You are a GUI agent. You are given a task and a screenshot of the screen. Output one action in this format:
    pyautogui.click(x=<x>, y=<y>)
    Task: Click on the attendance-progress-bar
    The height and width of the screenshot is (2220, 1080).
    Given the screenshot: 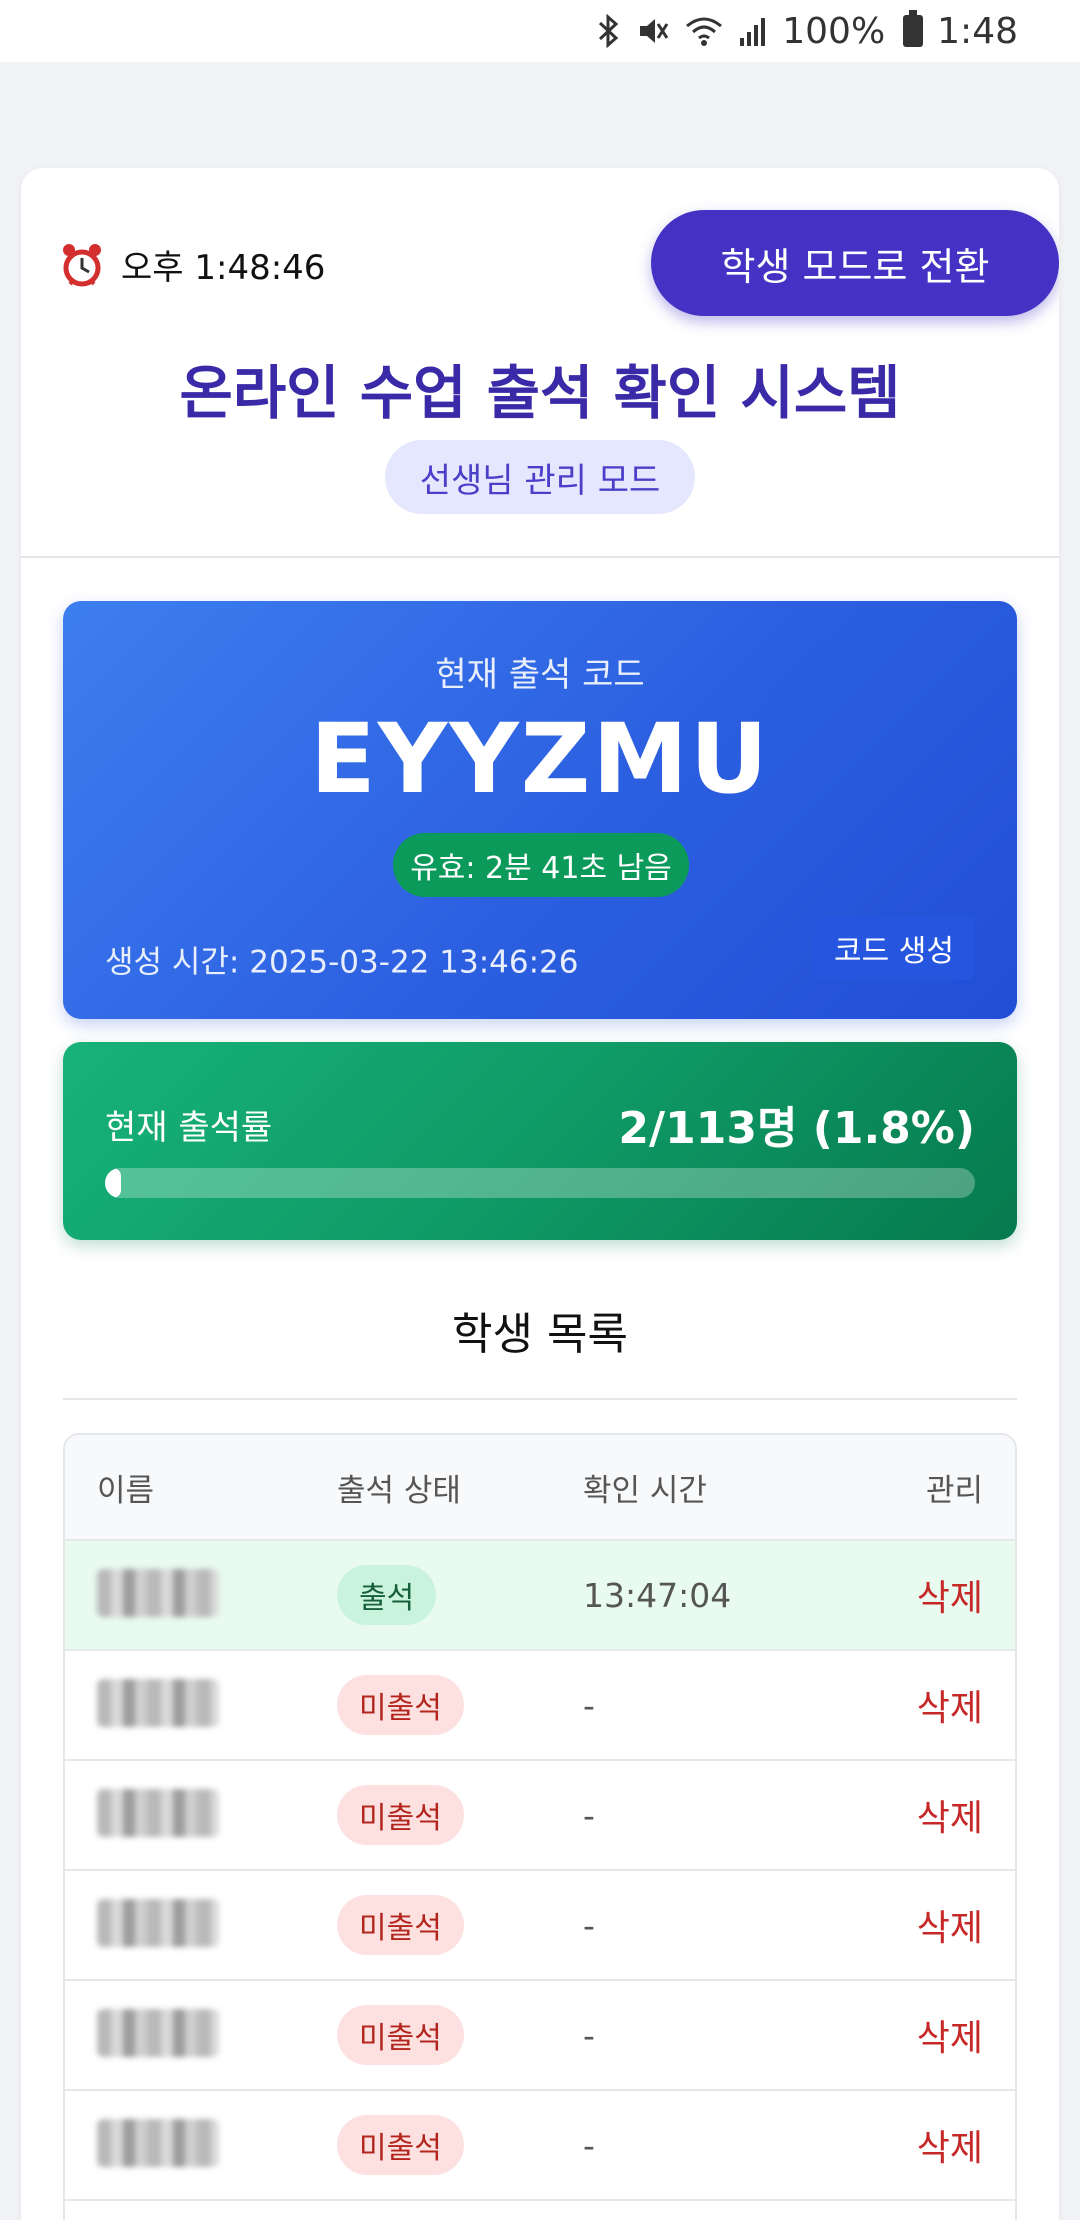 What is the action you would take?
    pyautogui.click(x=540, y=1183)
    